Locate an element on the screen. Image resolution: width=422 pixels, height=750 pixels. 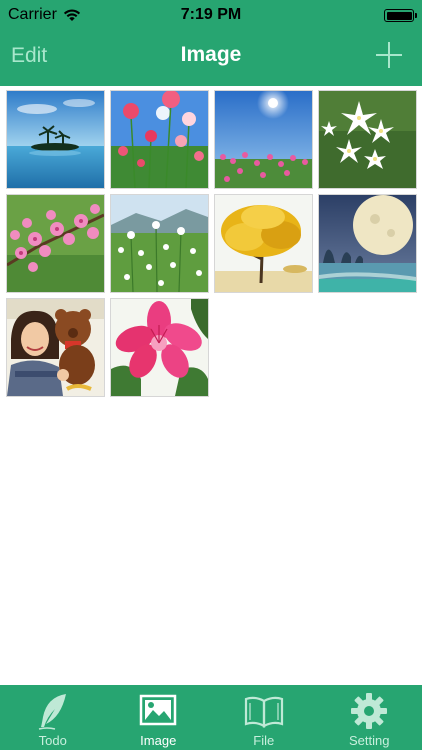
status-bar: Carrier 7:19 PM is located at coordinates (211, 15).